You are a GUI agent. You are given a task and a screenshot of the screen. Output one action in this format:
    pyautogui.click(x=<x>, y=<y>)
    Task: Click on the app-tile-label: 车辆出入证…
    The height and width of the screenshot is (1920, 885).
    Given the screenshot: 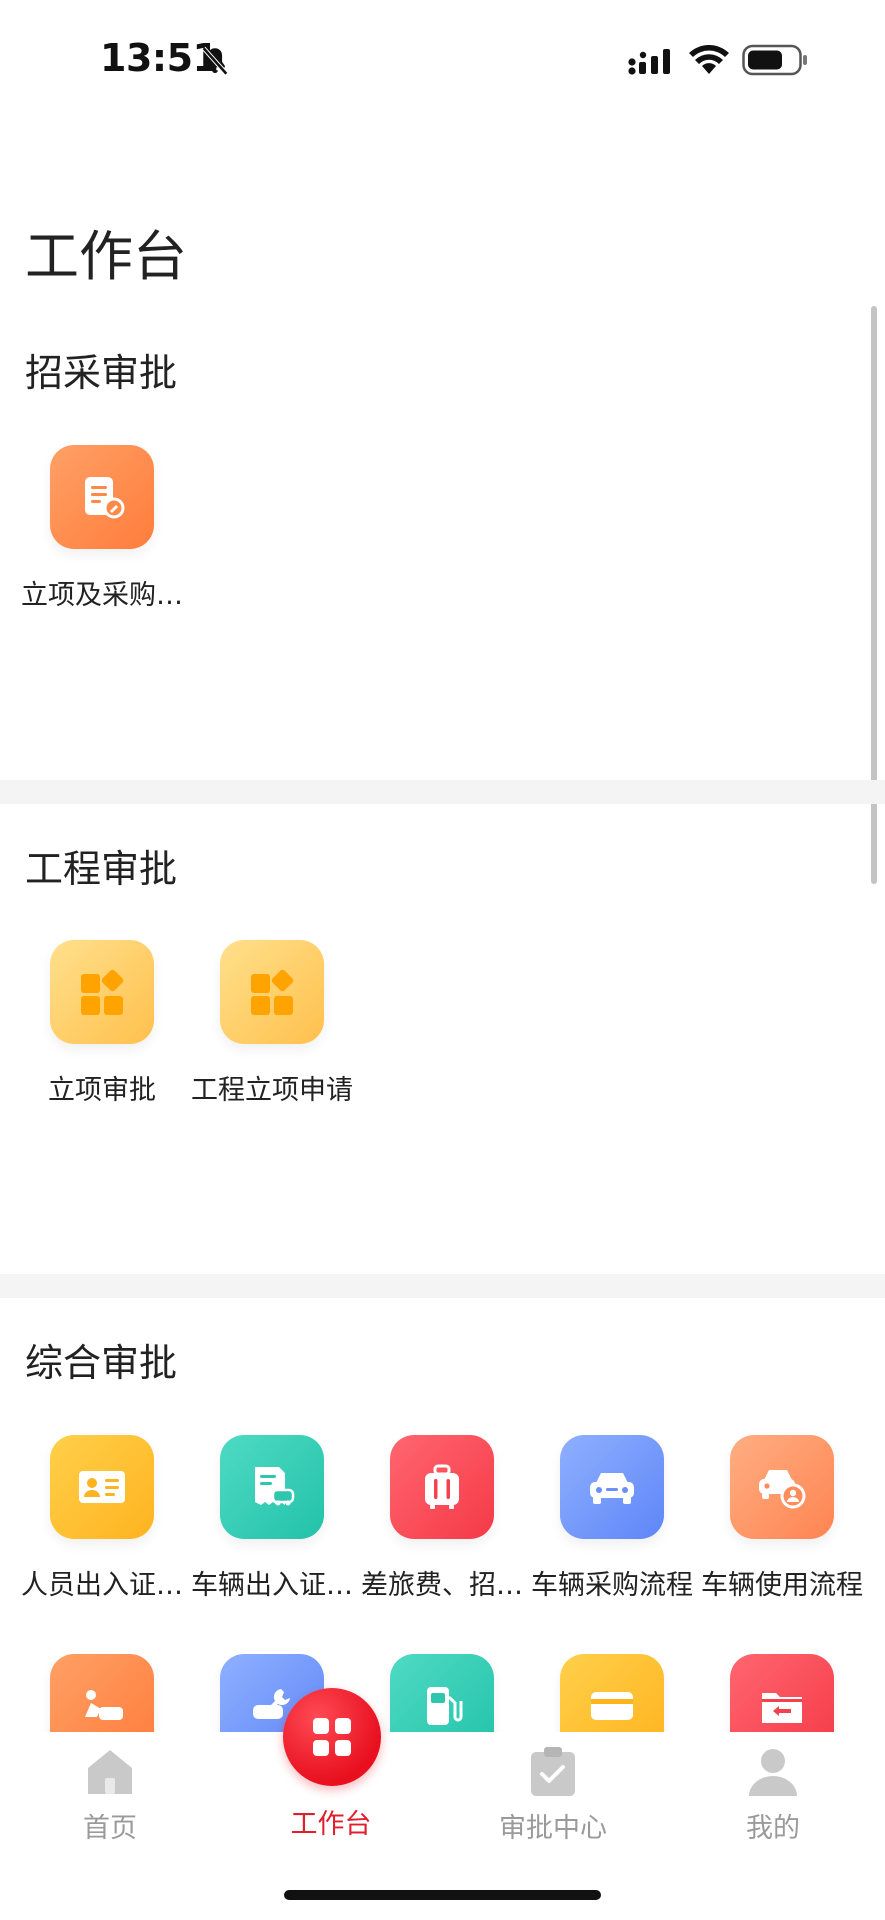 What is the action you would take?
    pyautogui.click(x=272, y=1585)
    